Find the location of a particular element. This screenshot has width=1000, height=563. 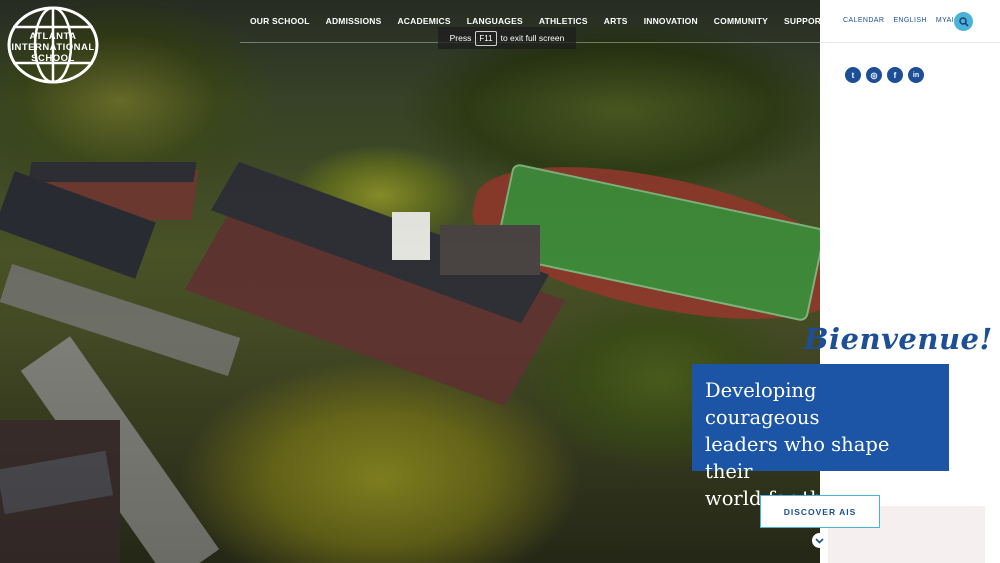

nav-languages: LANGUAGES is located at coordinates (495, 21).